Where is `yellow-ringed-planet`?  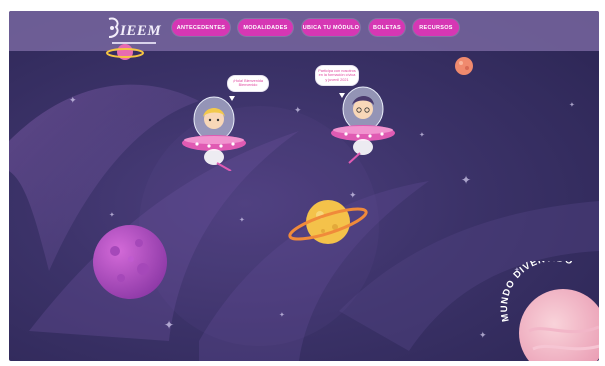 yellow-ringed-planet is located at coordinates (328, 222).